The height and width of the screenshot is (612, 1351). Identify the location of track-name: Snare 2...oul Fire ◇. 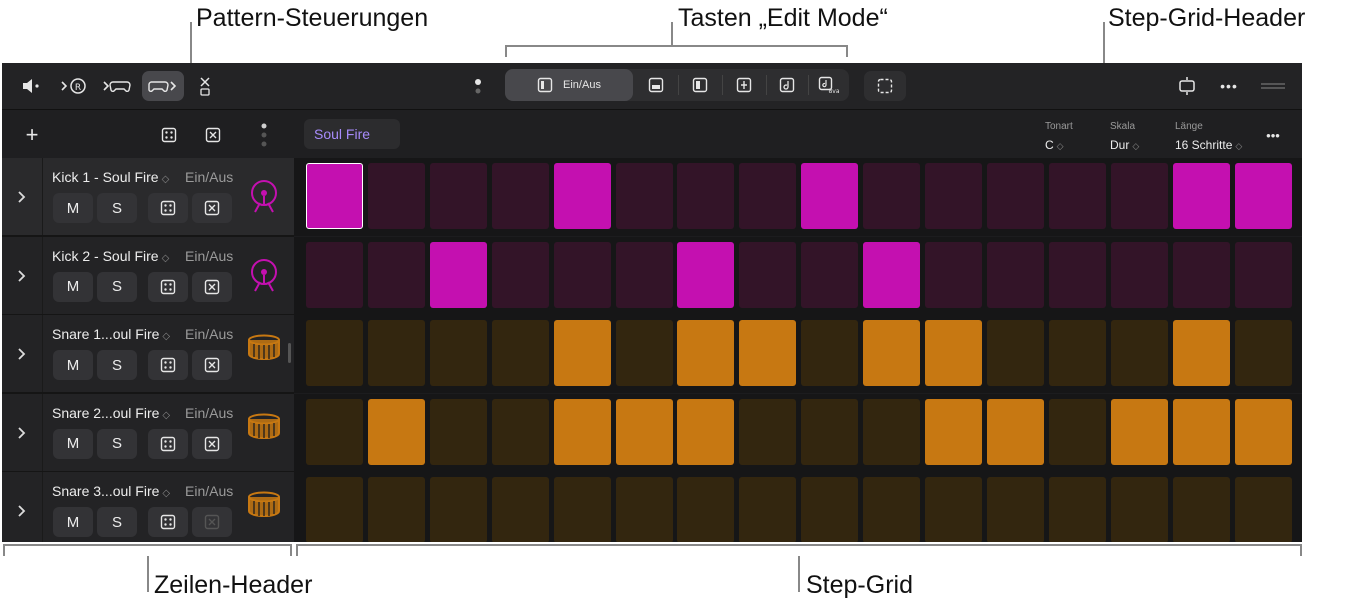
(111, 413).